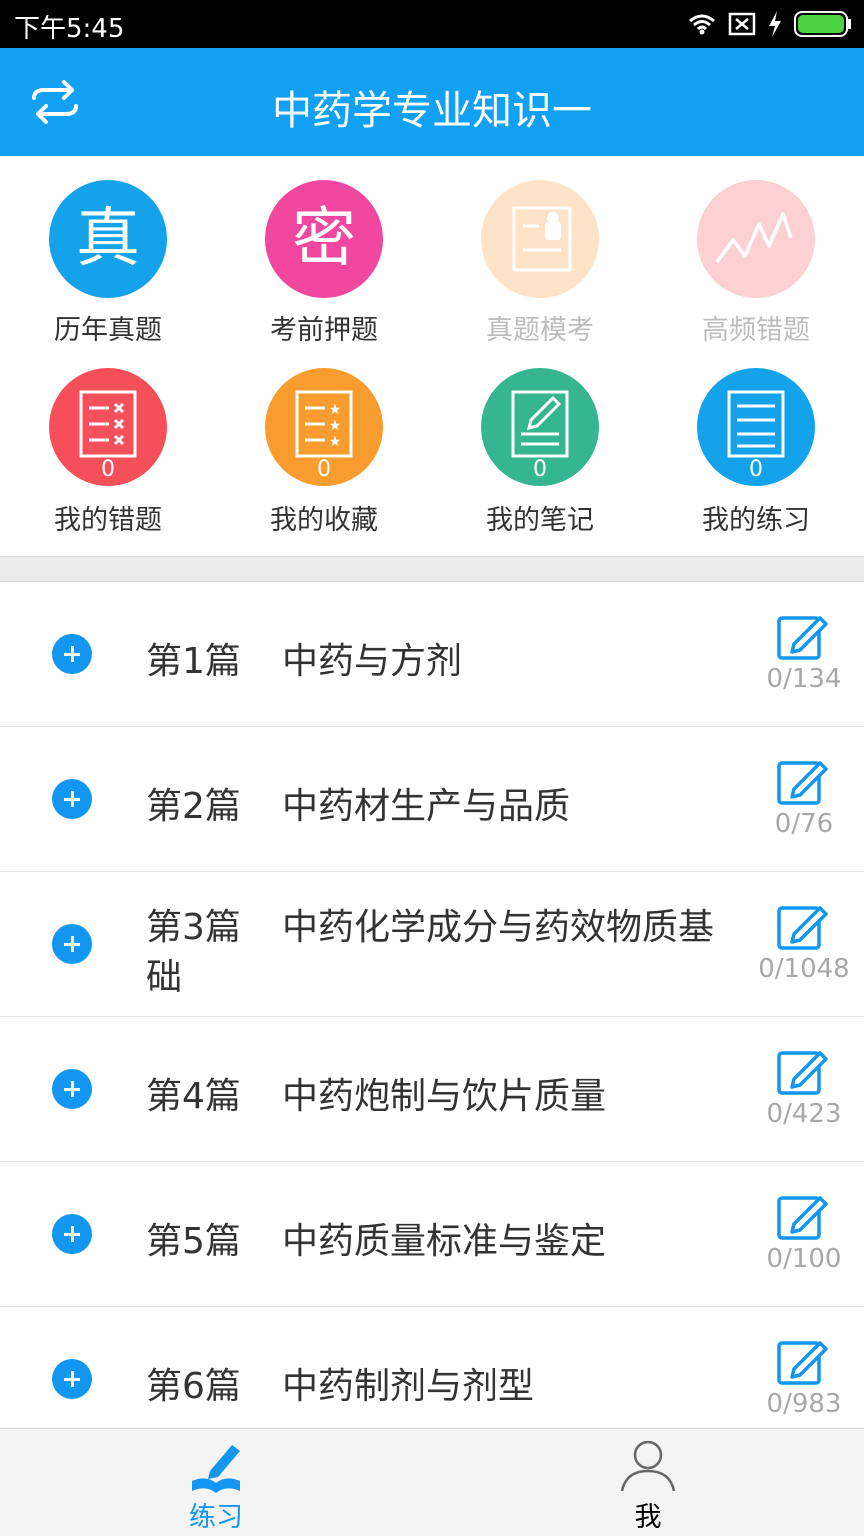 The image size is (864, 1536). Describe the element at coordinates (822, 24) in the screenshot. I see `battery-icon` at that location.